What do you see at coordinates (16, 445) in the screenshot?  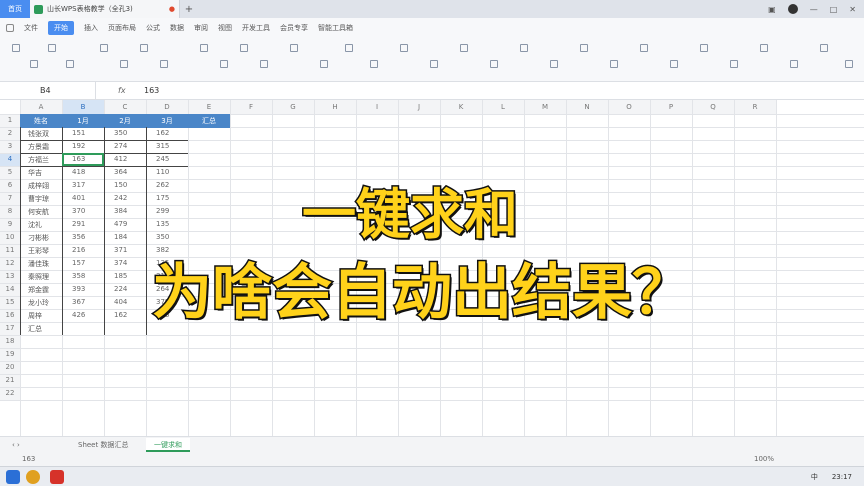 I see `sheet-nav-icon: ‹ ›` at bounding box center [16, 445].